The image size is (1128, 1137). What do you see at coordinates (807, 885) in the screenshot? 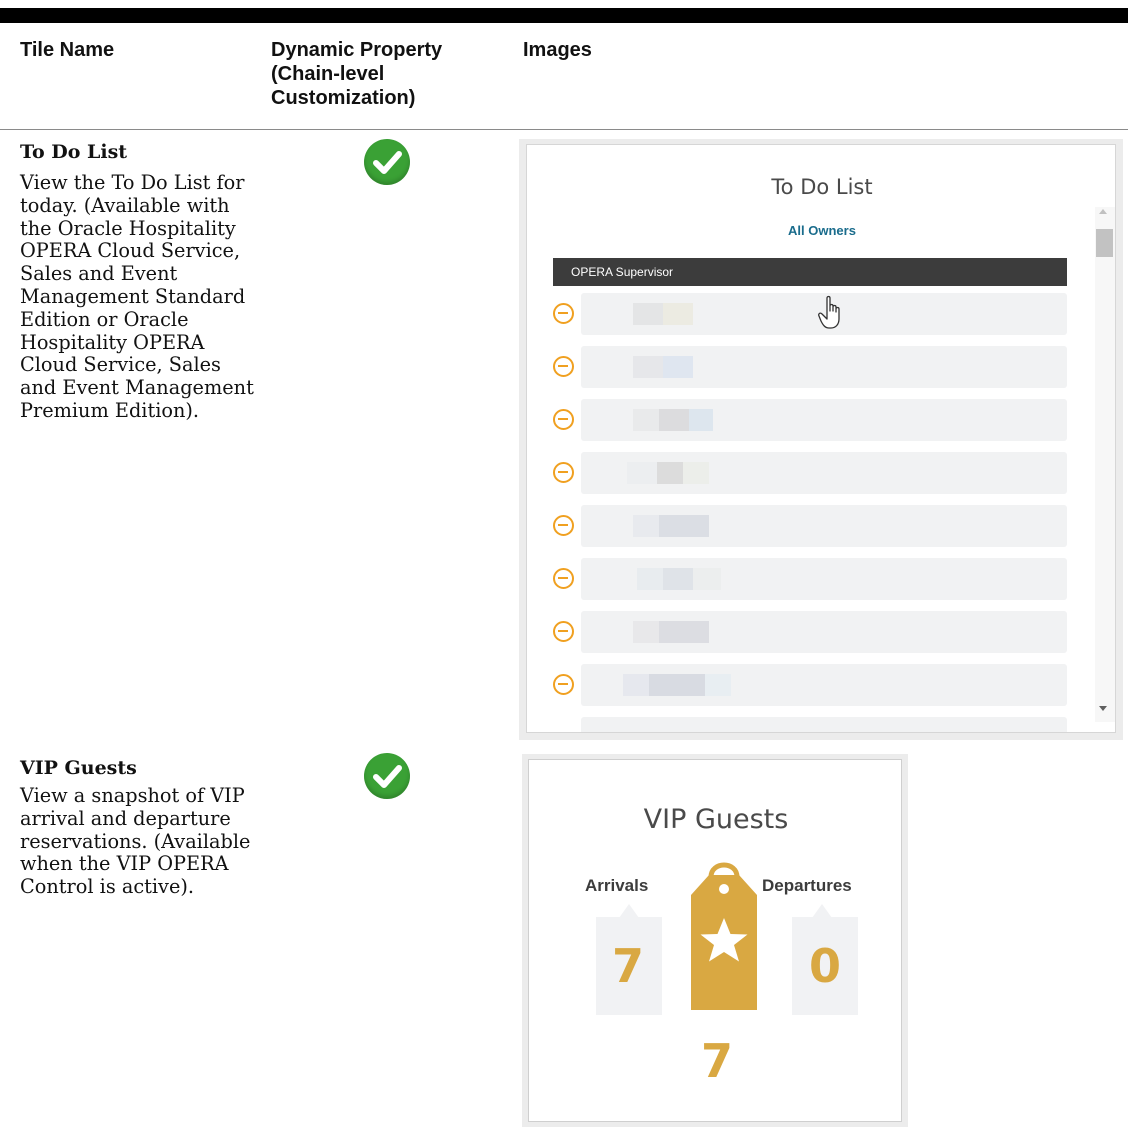
I see `departures-label: Departures` at bounding box center [807, 885].